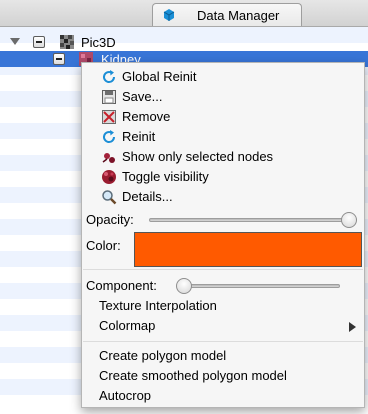 This screenshot has width=368, height=414. I want to click on menu-item-show-only-selected: Show only selected nodes, so click(223, 157).